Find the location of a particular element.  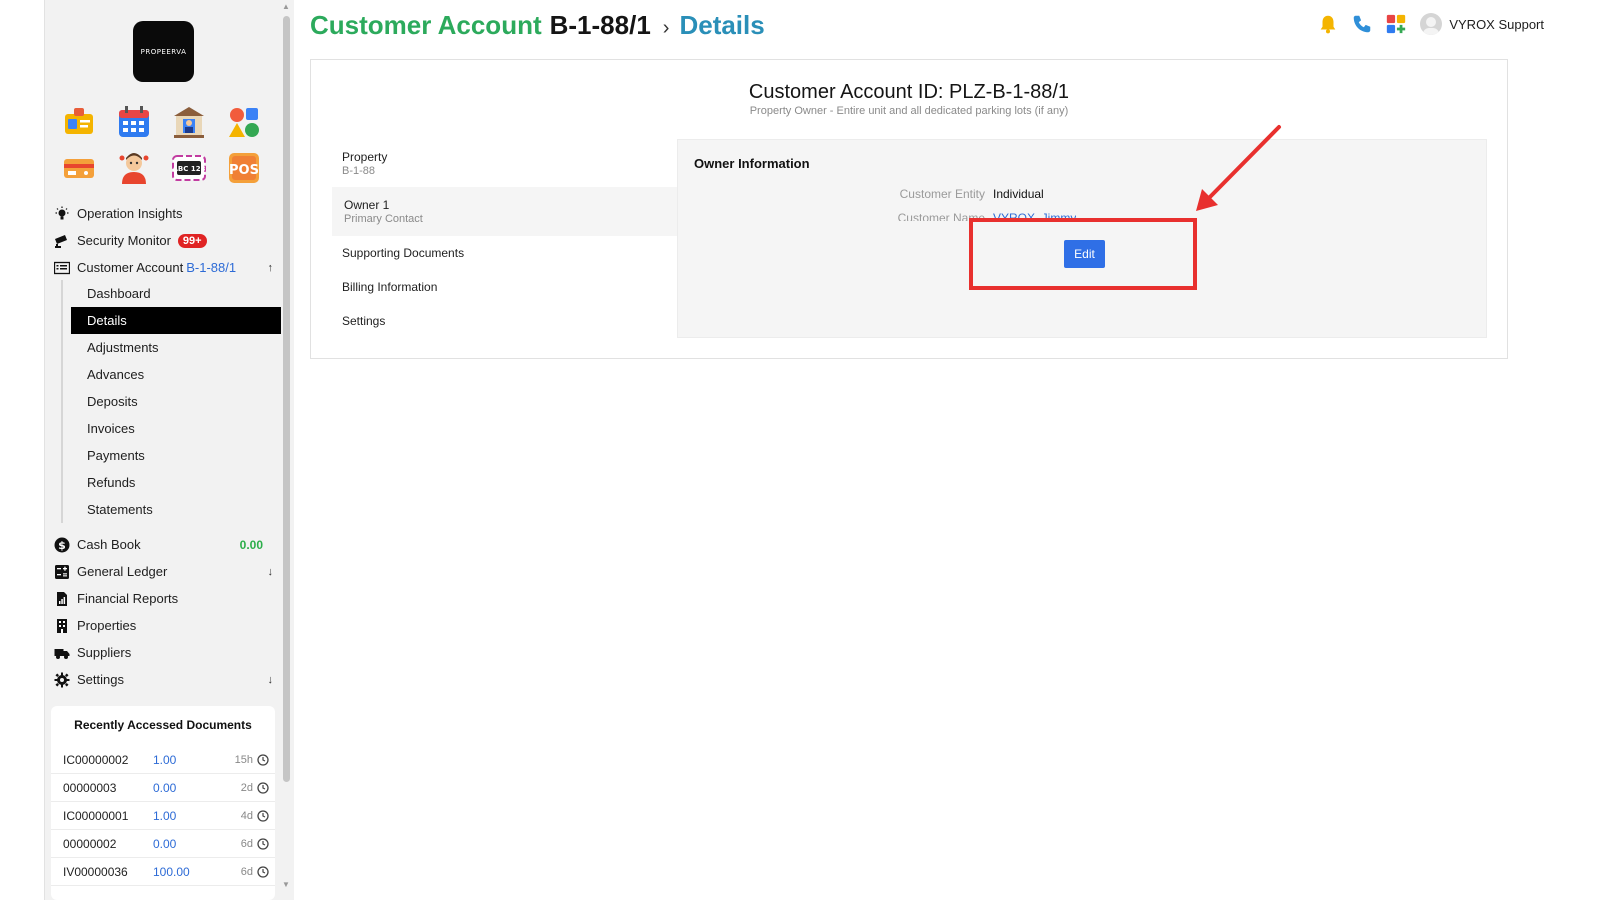

subnav-deposits: Deposits is located at coordinates (172, 401).